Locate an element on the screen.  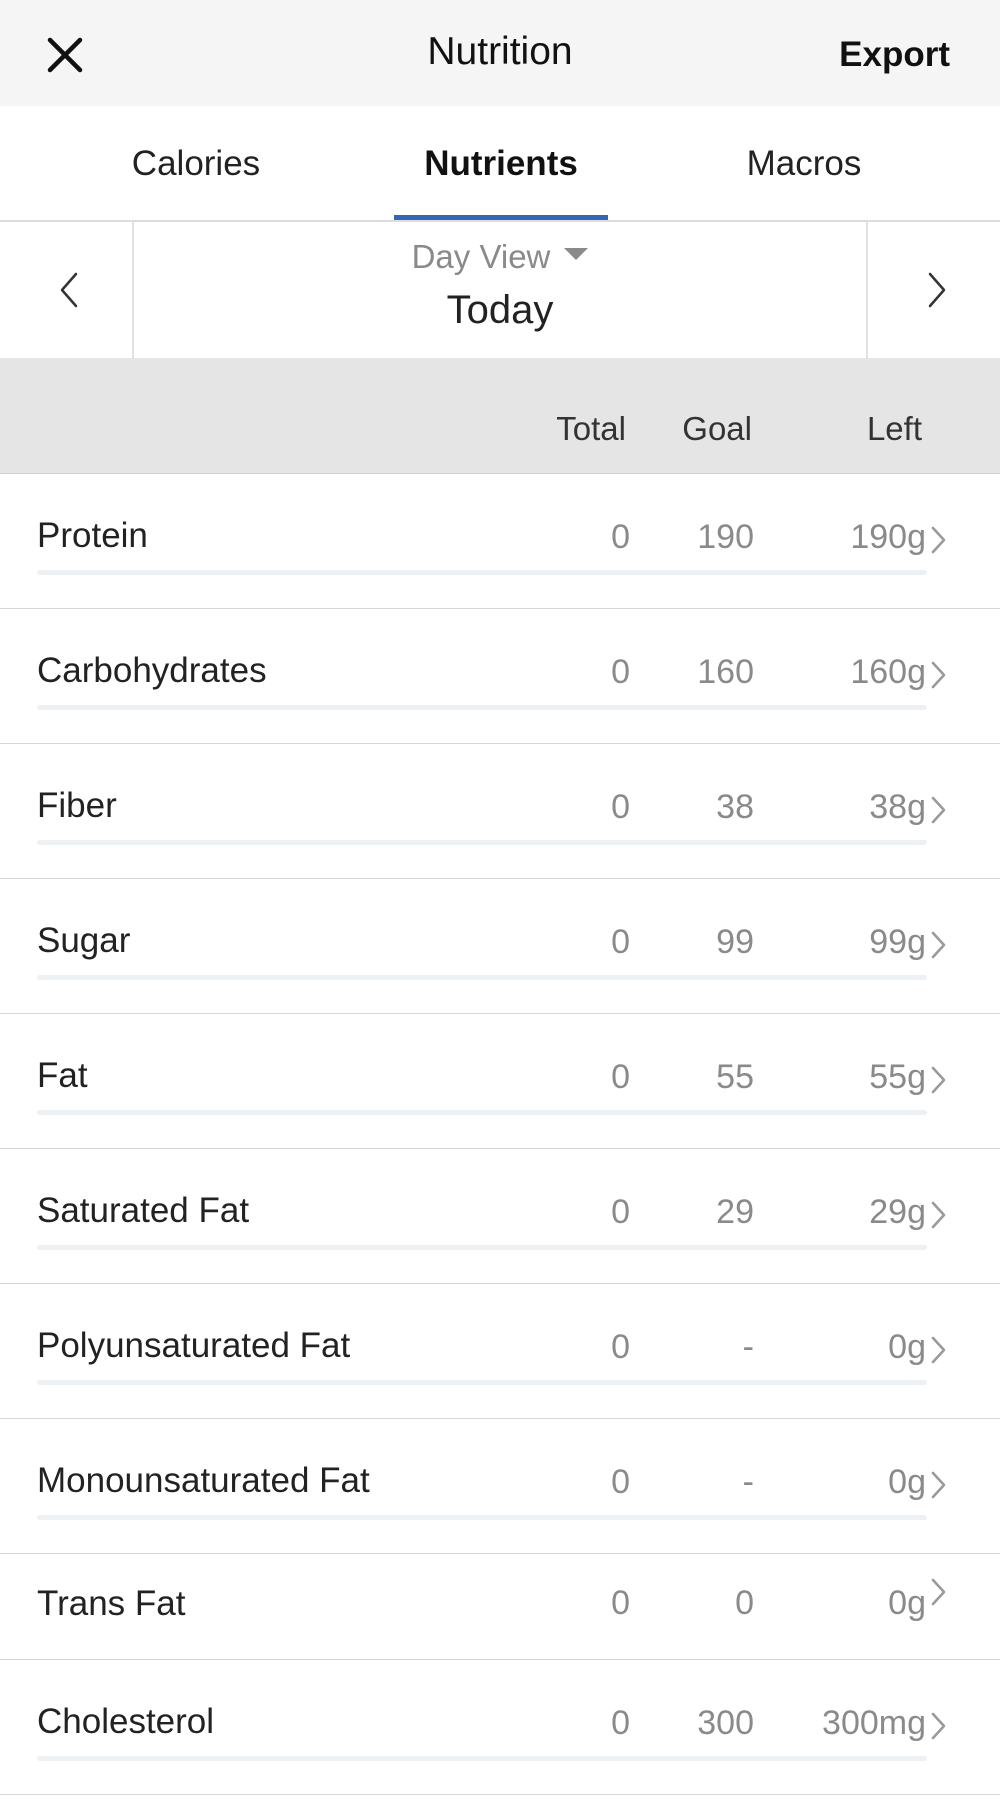
tab-bar: Calories Nutrients Macros is located at coordinates (500, 164).